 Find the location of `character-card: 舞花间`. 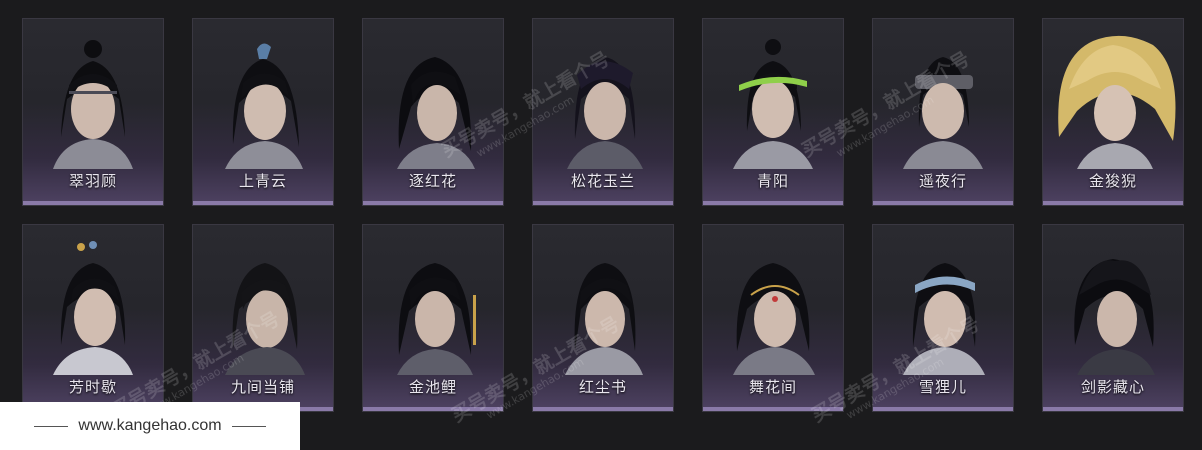

character-card: 舞花间 is located at coordinates (773, 318).